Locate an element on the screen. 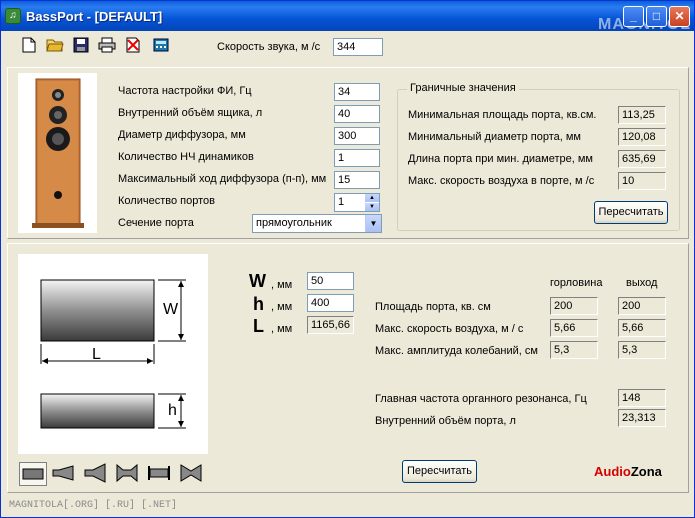 This screenshot has height=518, width=695. min-diameter-label: Минимальный диаметр порта, мм is located at coordinates (494, 137).